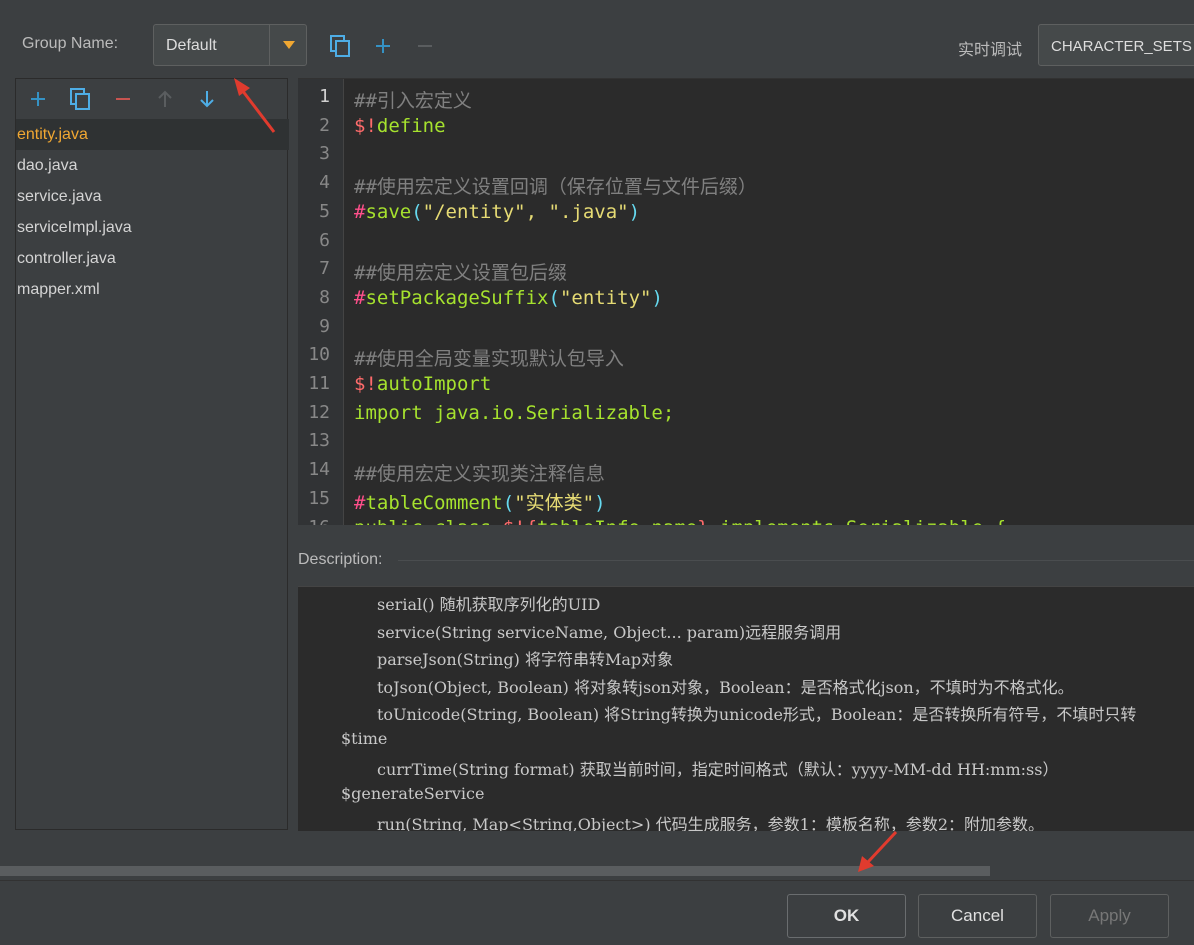 This screenshot has height=945, width=1194. I want to click on cancel-button: Cancel, so click(977, 916).